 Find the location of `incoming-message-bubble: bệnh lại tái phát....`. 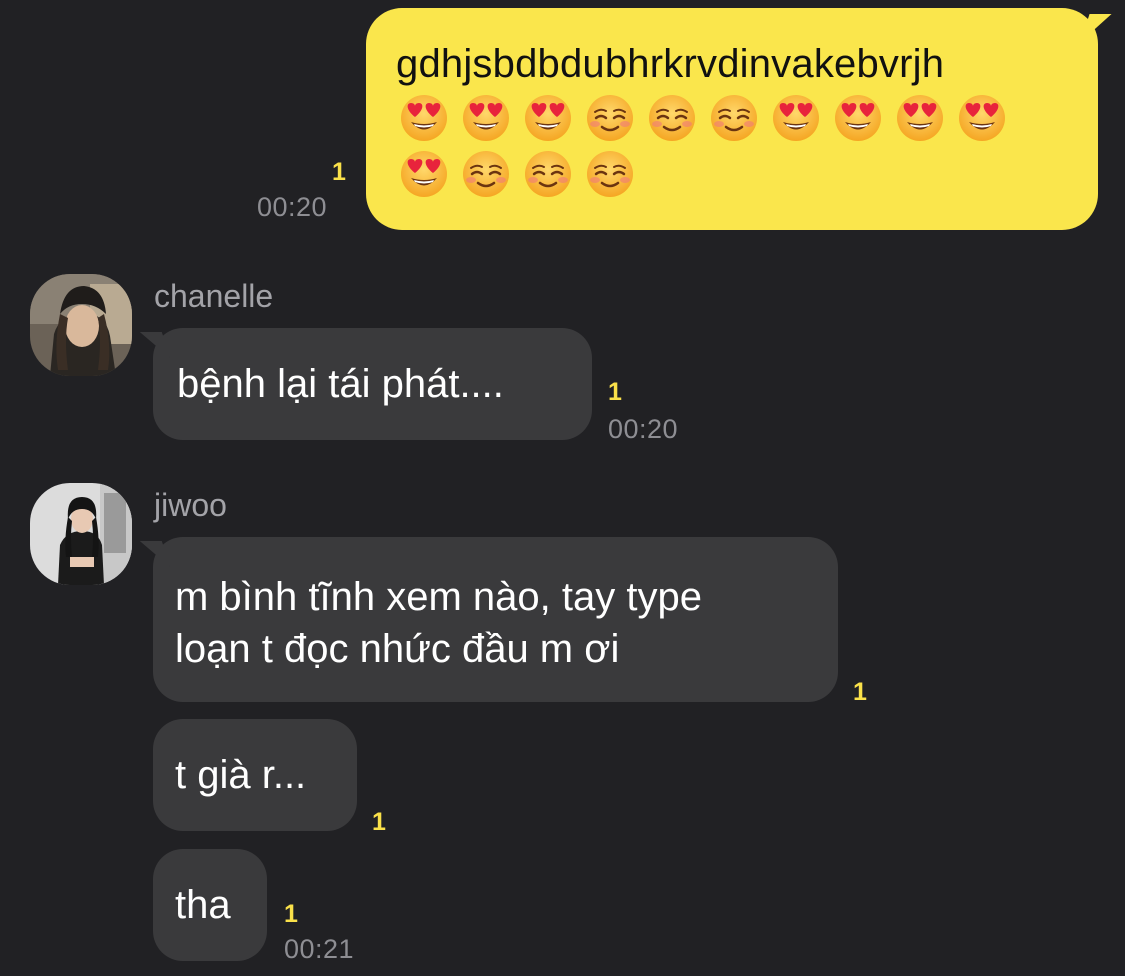

incoming-message-bubble: bệnh lại tái phát.... is located at coordinates (372, 384).